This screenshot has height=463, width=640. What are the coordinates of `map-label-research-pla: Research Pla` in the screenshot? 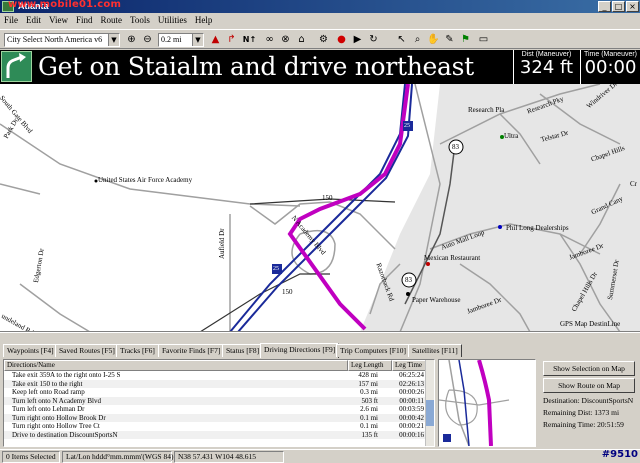 It's located at (486, 110).